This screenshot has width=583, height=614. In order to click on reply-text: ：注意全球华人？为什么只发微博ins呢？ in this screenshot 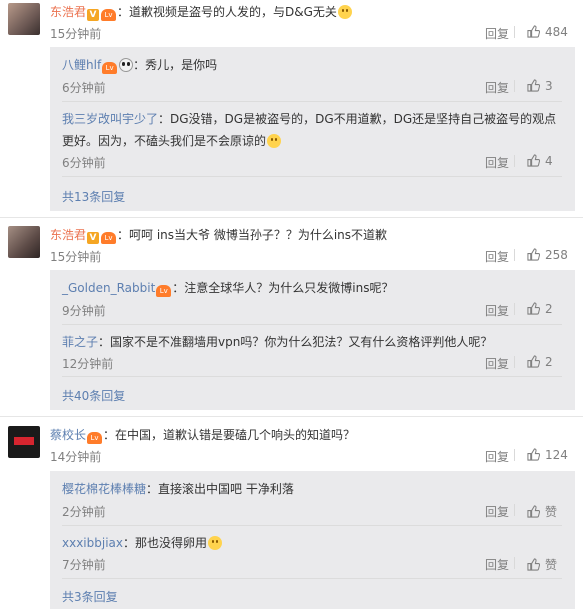, I will do `click(283, 288)`.